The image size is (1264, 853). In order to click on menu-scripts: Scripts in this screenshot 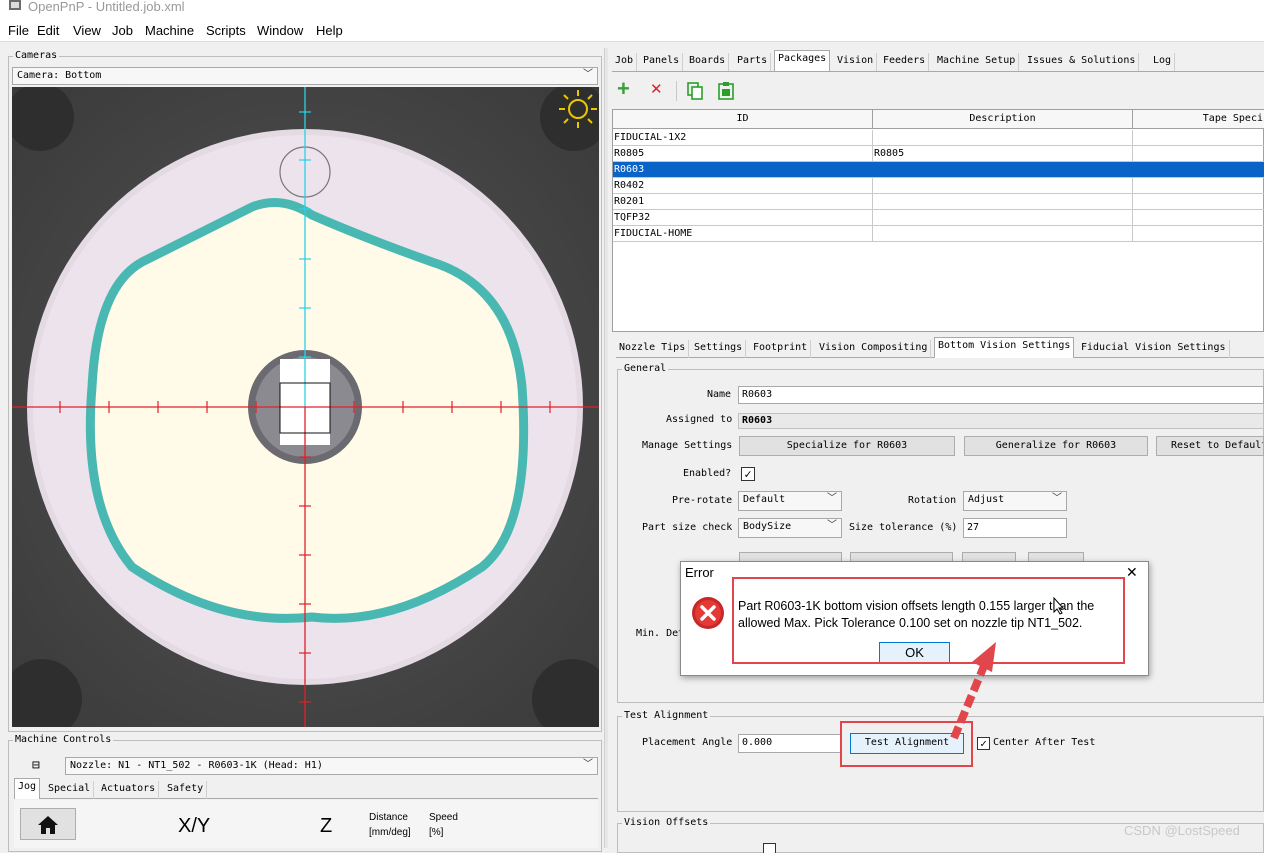, I will do `click(226, 31)`.